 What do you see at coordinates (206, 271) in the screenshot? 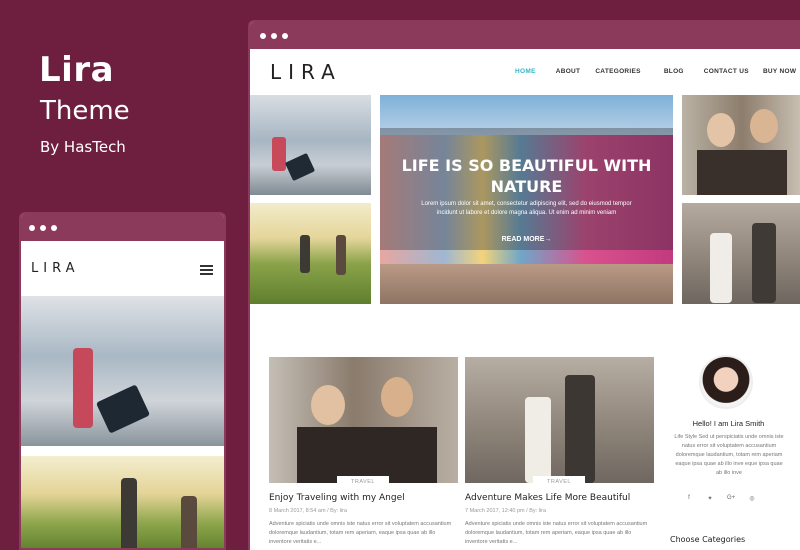
I see `hamburger-menu-icon` at bounding box center [206, 271].